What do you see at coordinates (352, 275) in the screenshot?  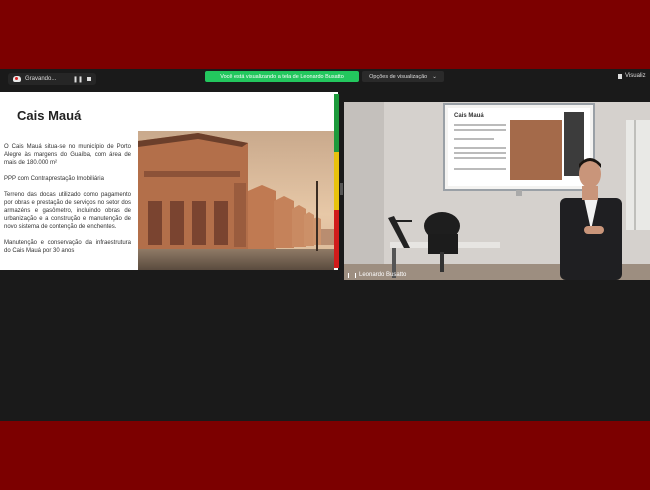 I see `mic-signal-icon` at bounding box center [352, 275].